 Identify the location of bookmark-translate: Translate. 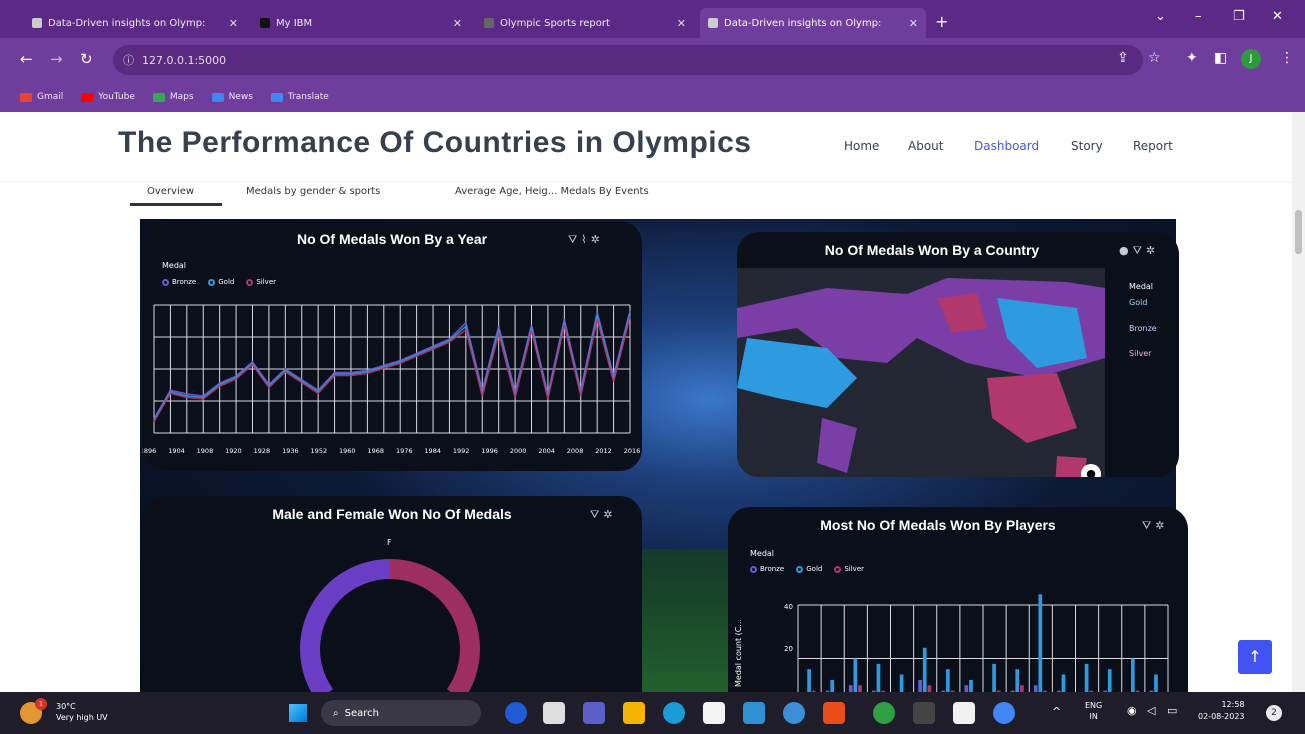
(299, 97).